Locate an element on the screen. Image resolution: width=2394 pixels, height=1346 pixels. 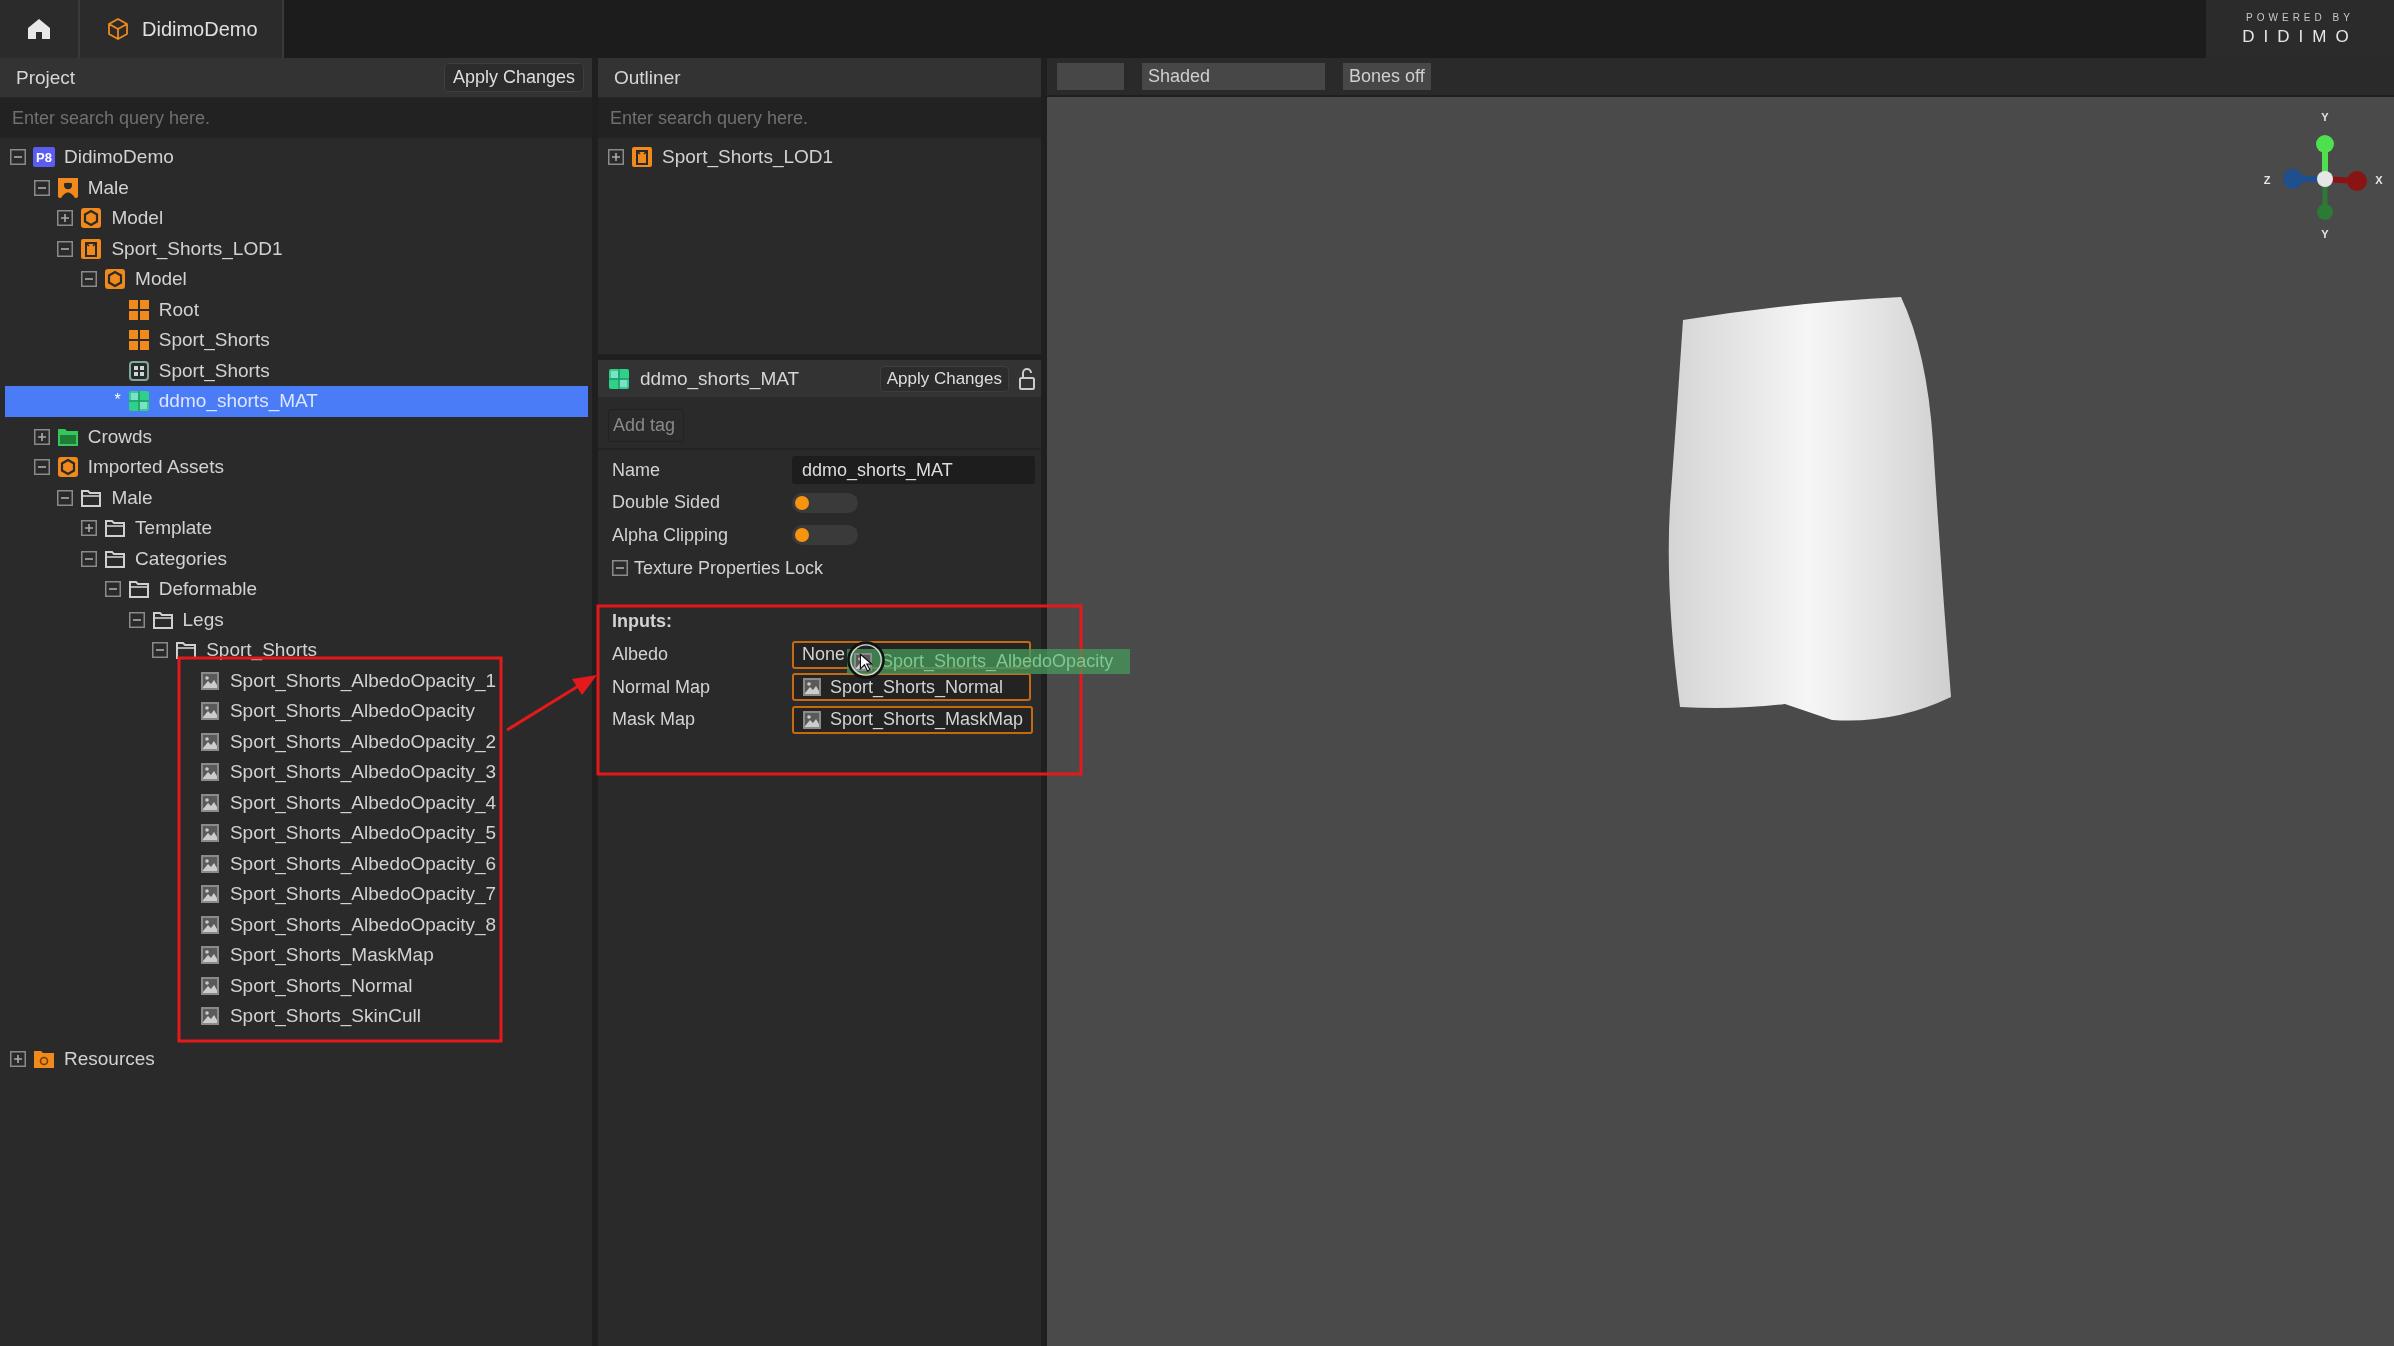
axis-label: Z is located at coordinates (2267, 180).